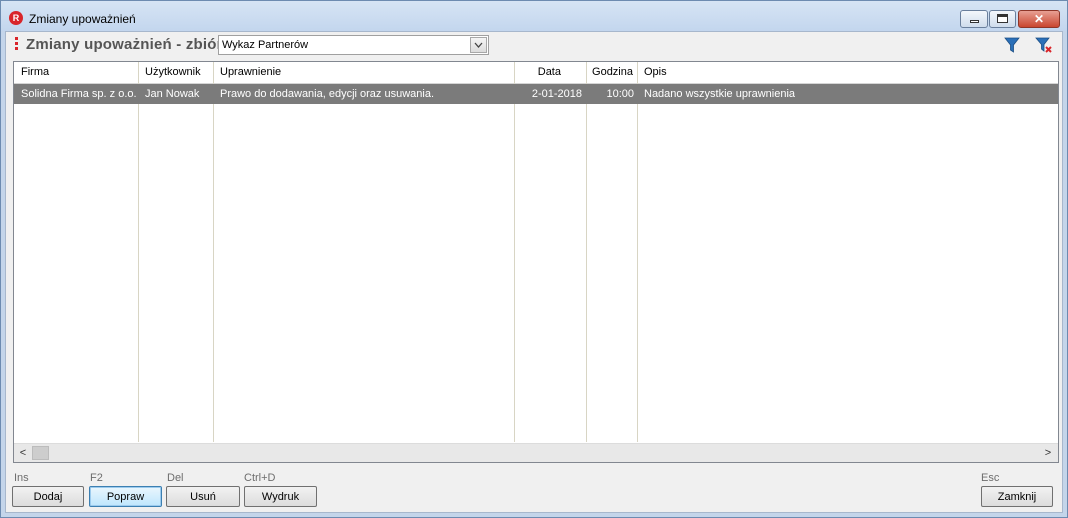 This screenshot has height=518, width=1068. Describe the element at coordinates (974, 19) in the screenshot. I see `minimize-button` at that location.